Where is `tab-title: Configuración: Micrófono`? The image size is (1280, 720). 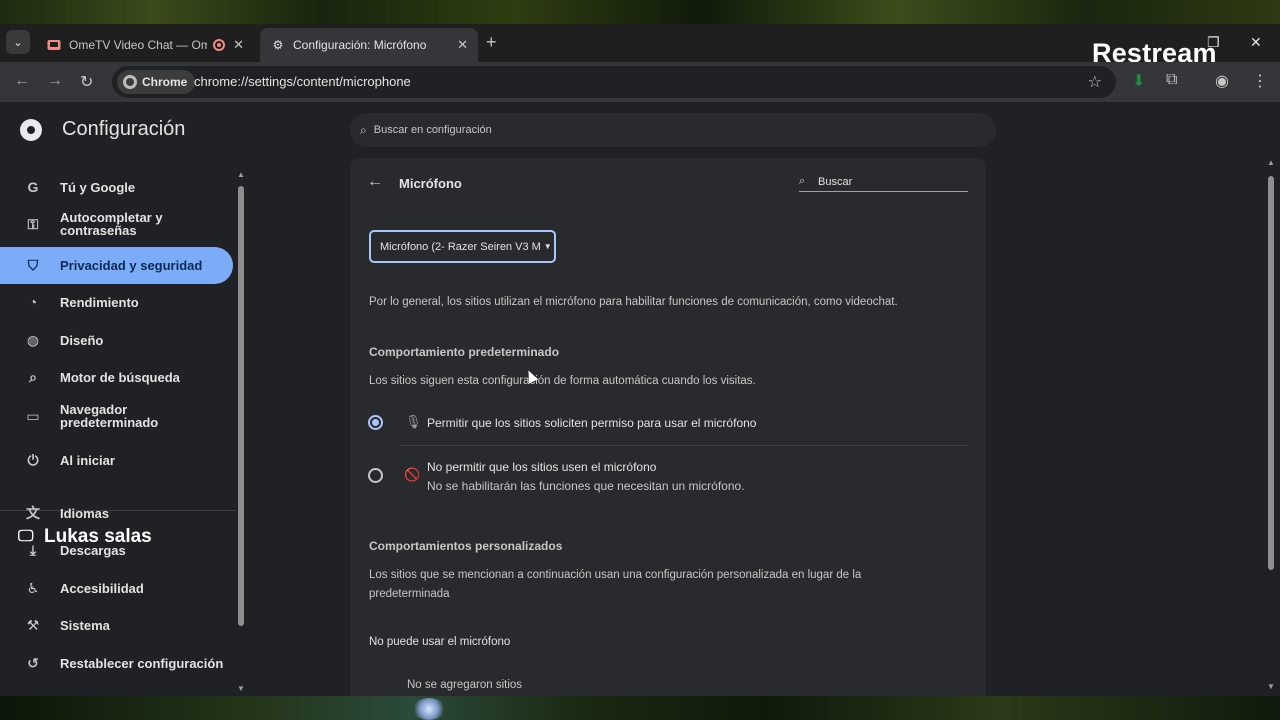 tab-title: Configuración: Micrófono is located at coordinates (360, 45).